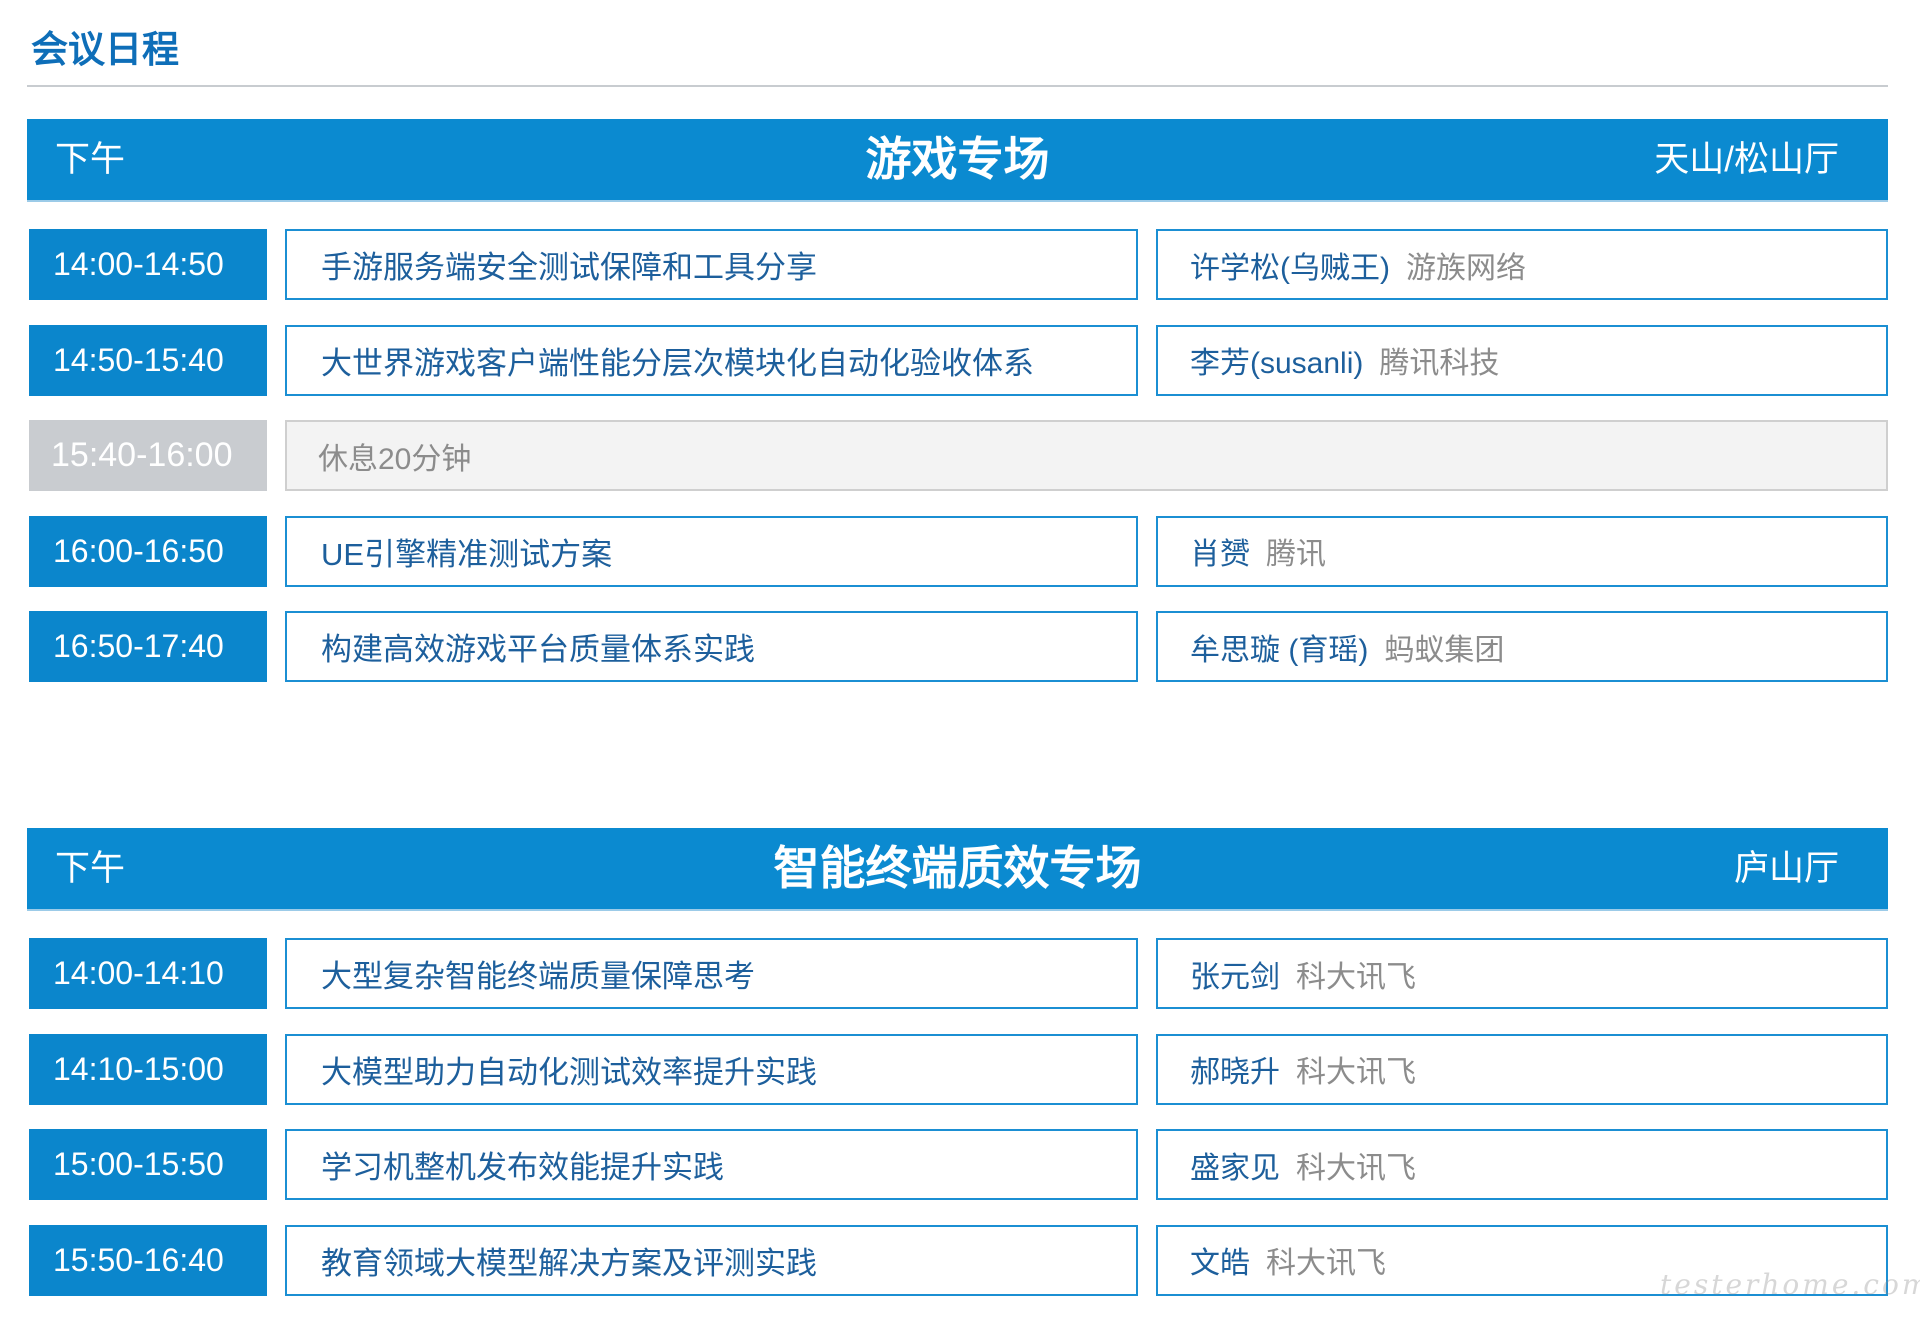  Describe the element at coordinates (105, 49) in the screenshot. I see `page-title: 会议日程` at that location.